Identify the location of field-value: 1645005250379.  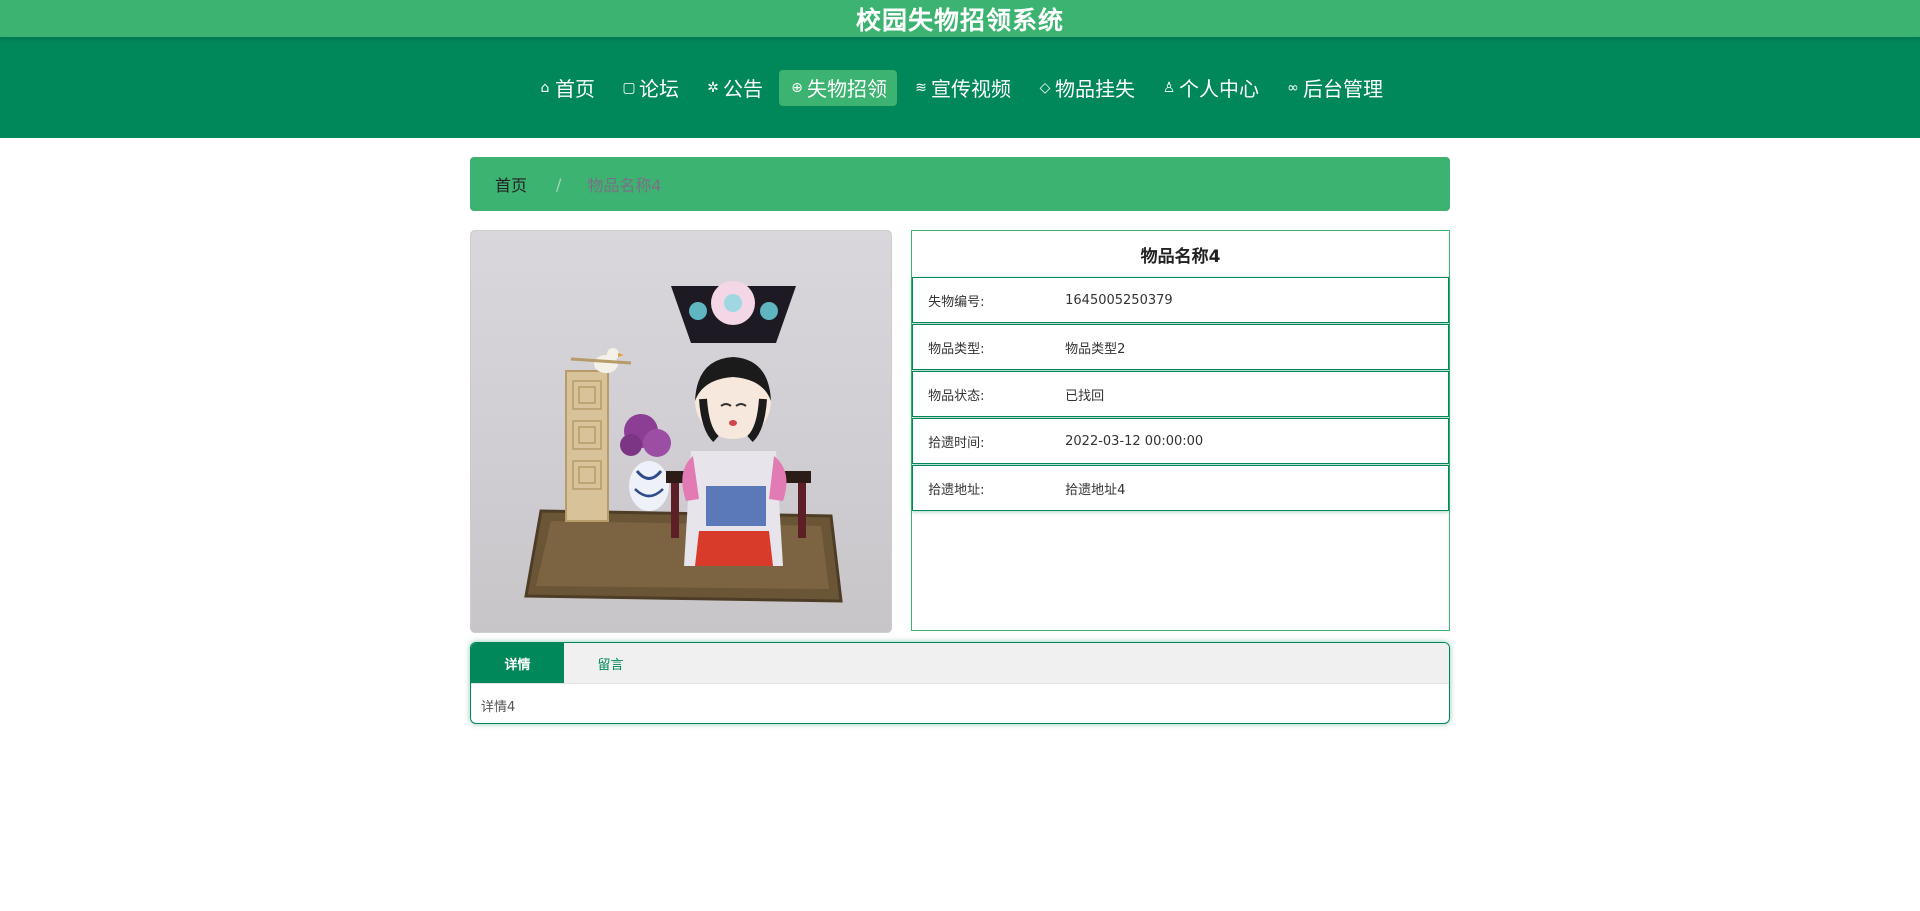
(1119, 300).